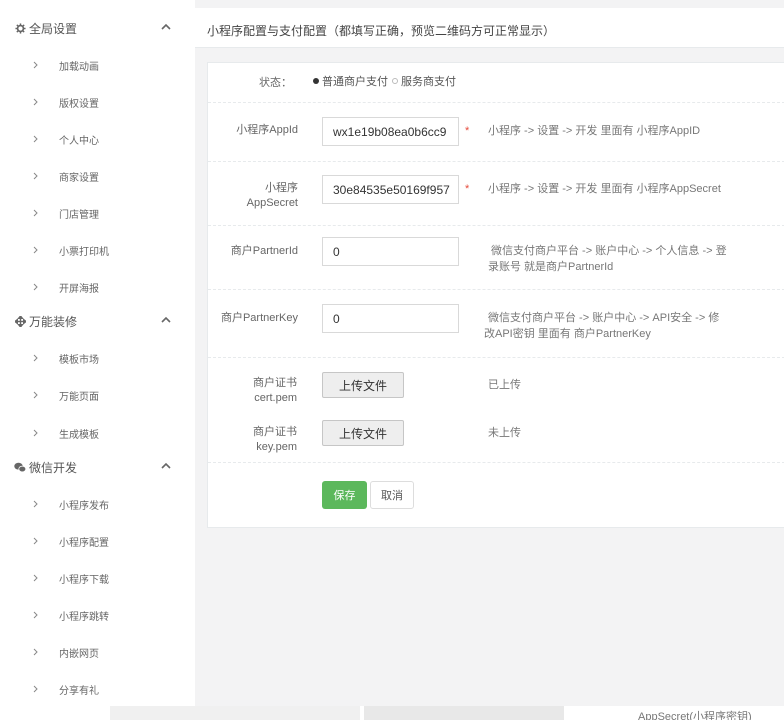  Describe the element at coordinates (97, 504) in the screenshot. I see `sidebar-item-miniprogram-publish: 小程序发布` at that location.